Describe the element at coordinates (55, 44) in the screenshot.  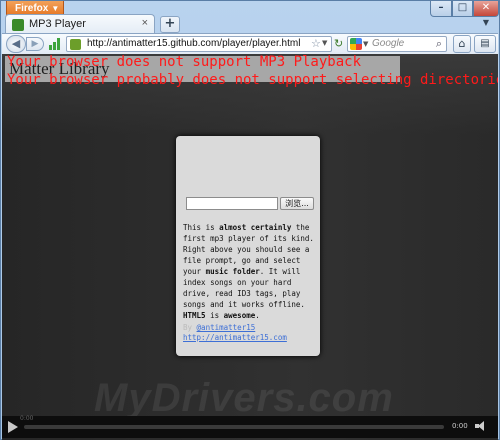
I see `signal-bars-icon` at that location.